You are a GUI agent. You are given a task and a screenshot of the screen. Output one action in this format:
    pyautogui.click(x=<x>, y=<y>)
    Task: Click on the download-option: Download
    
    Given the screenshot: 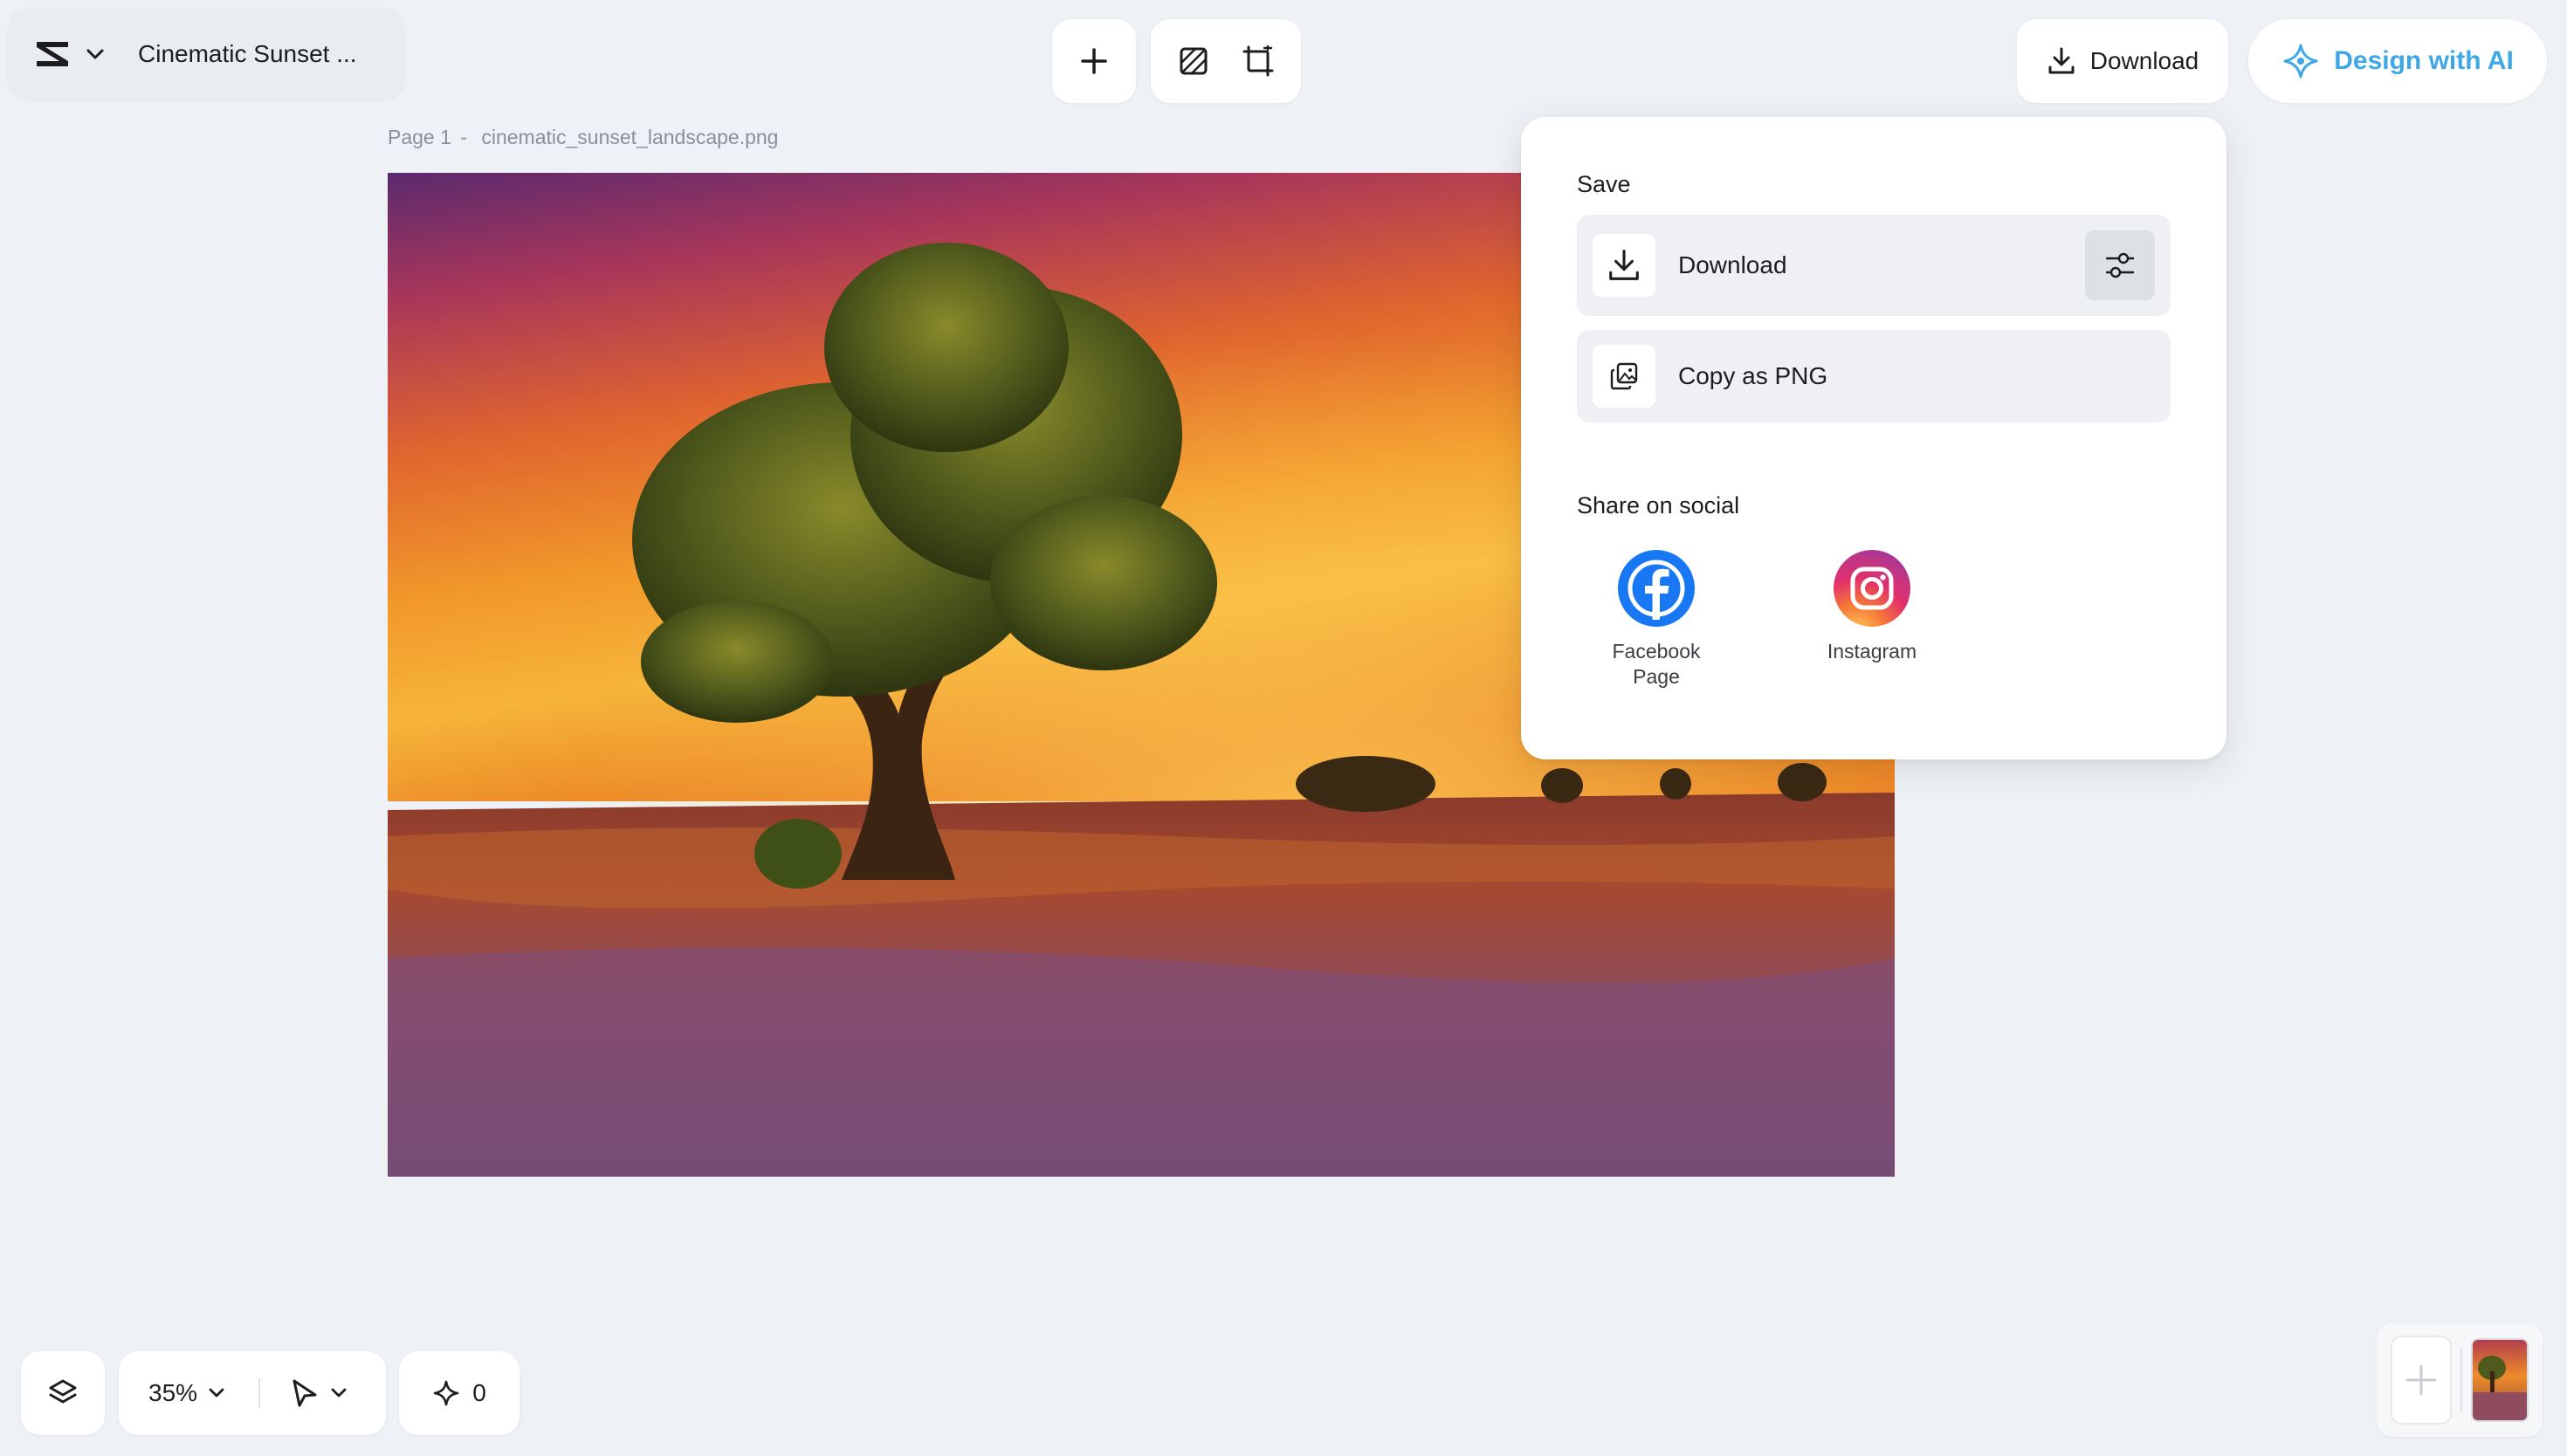 What is the action you would take?
    pyautogui.click(x=1874, y=265)
    